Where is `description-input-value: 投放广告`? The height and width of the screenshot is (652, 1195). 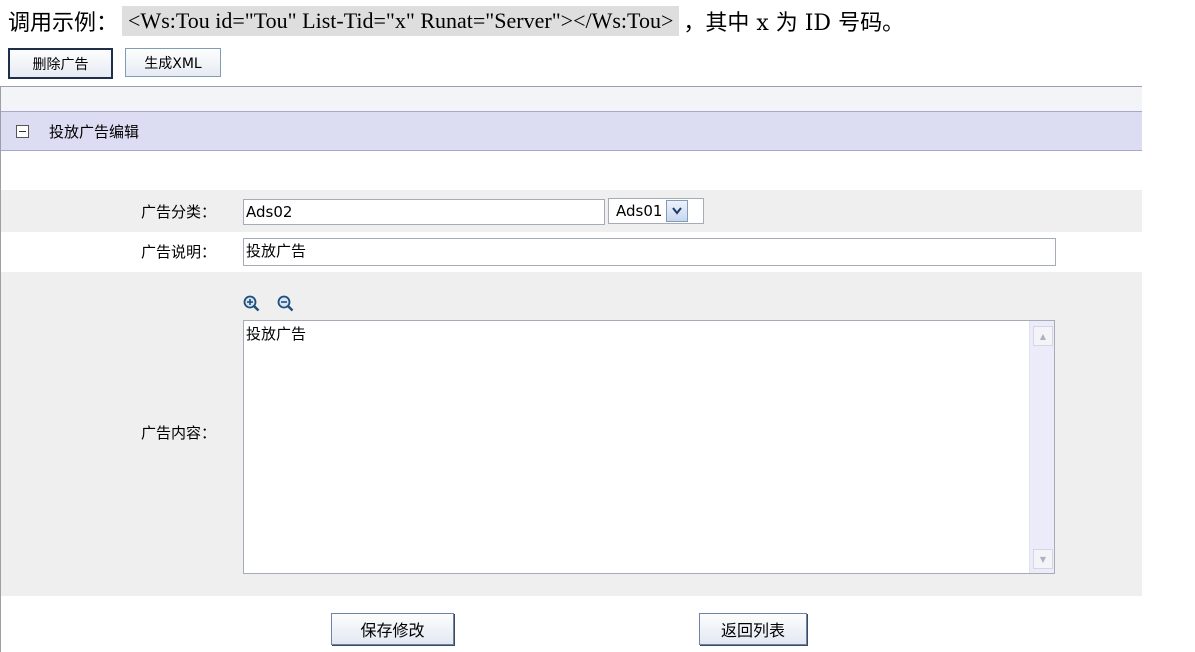
description-input-value: 投放广告 is located at coordinates (276, 251).